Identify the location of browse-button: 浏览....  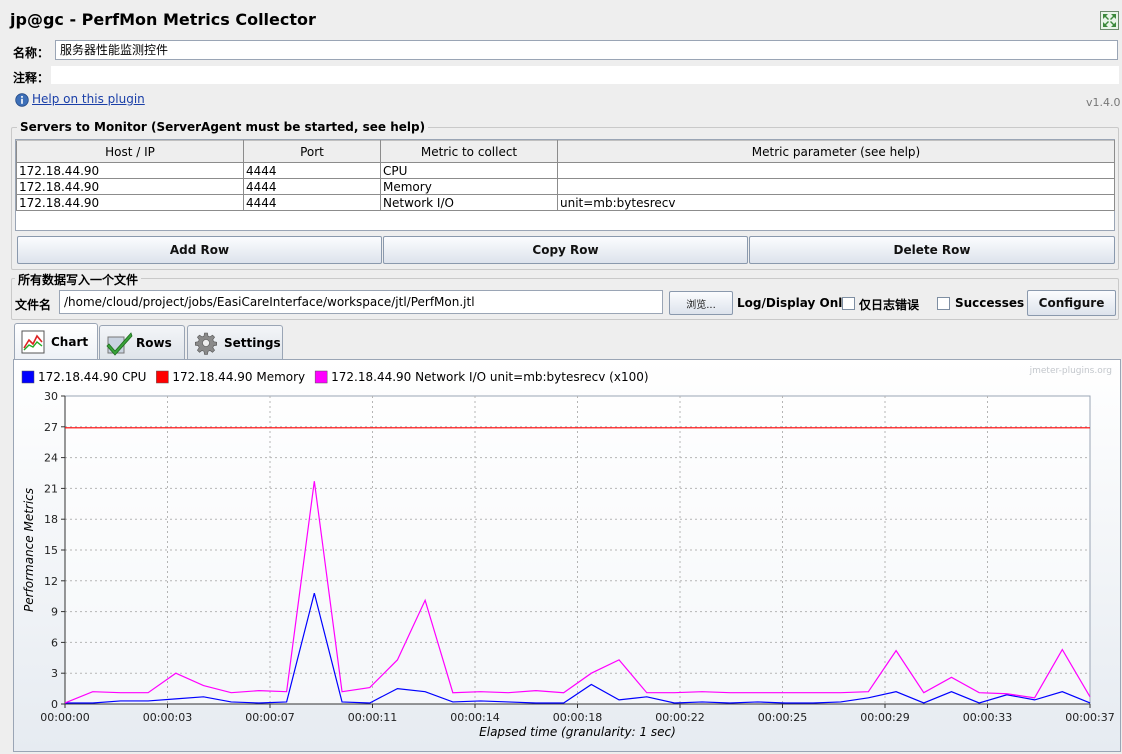
(701, 303).